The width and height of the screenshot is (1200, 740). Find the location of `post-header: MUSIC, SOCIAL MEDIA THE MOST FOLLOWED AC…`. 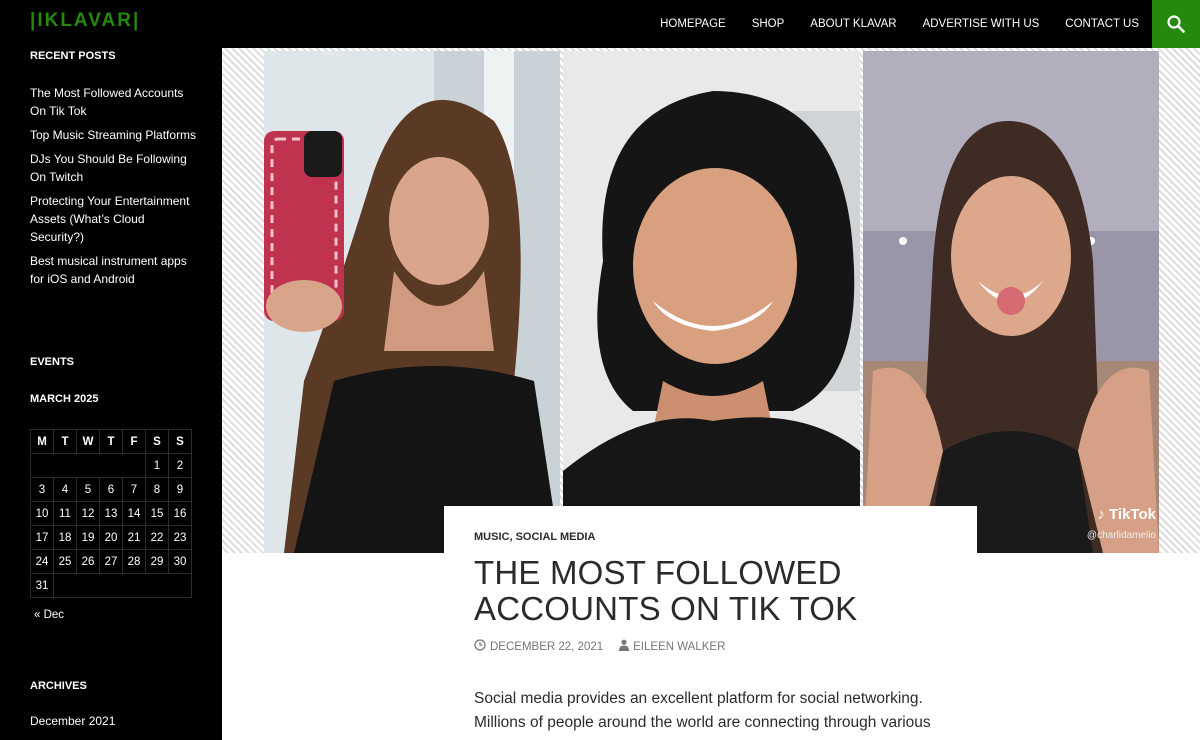

post-header: MUSIC, SOCIAL MEDIA THE MOST FOLLOWED AC… is located at coordinates (710, 623).